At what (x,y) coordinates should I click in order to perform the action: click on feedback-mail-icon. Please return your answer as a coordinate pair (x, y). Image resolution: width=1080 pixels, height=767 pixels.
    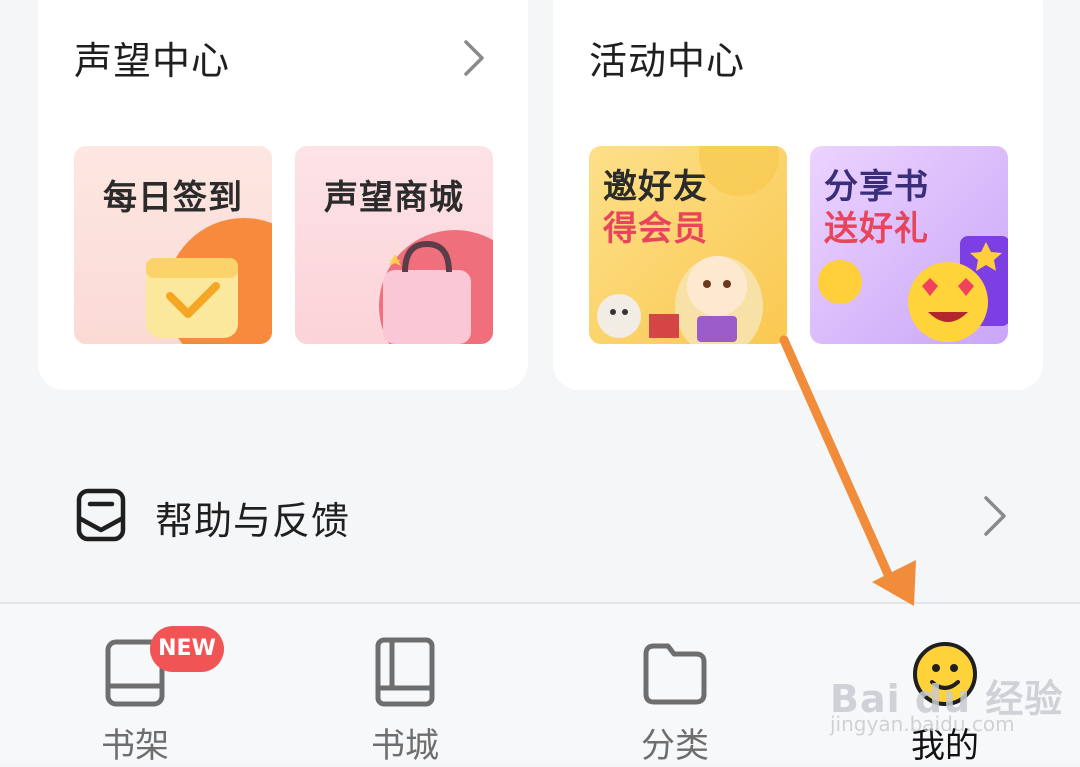
    Looking at the image, I should click on (101, 515).